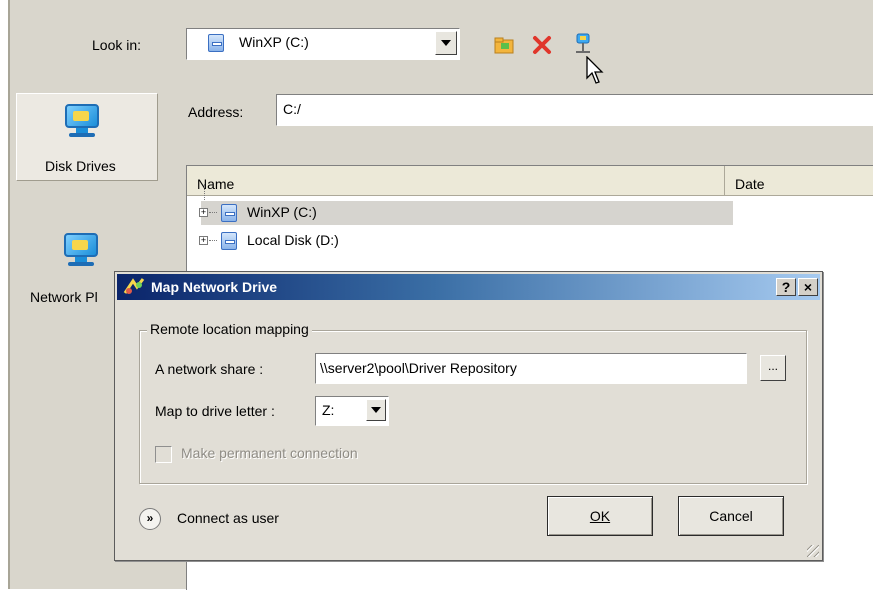 The width and height of the screenshot is (873, 590). What do you see at coordinates (82, 250) in the screenshot?
I see `network-places-icon` at bounding box center [82, 250].